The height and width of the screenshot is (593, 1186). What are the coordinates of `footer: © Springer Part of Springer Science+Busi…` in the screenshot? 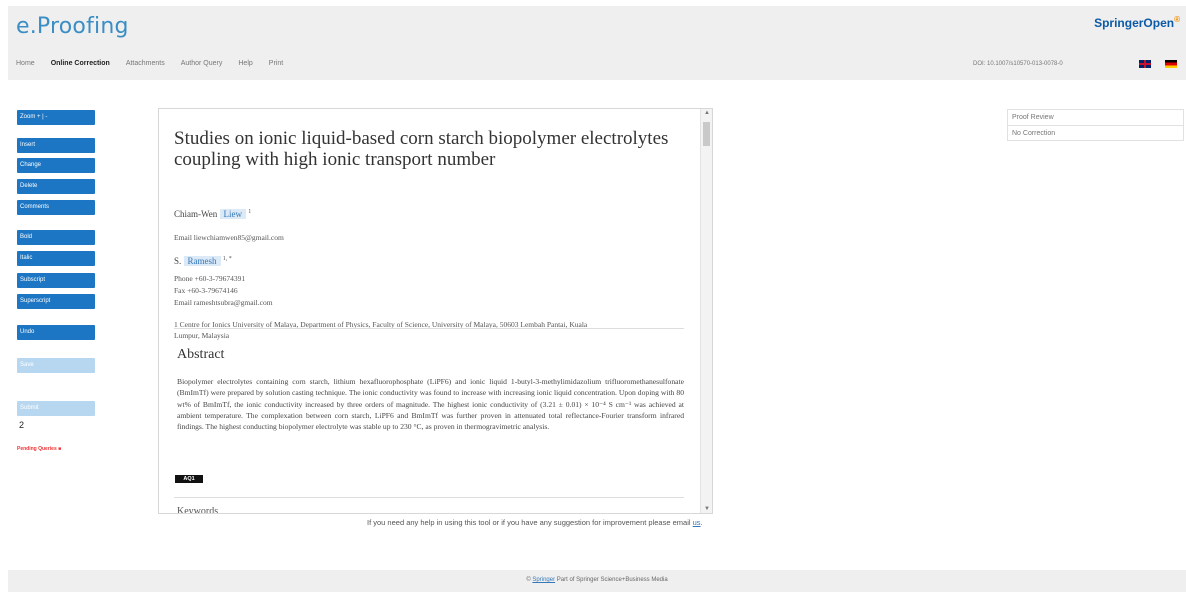 It's located at (597, 581).